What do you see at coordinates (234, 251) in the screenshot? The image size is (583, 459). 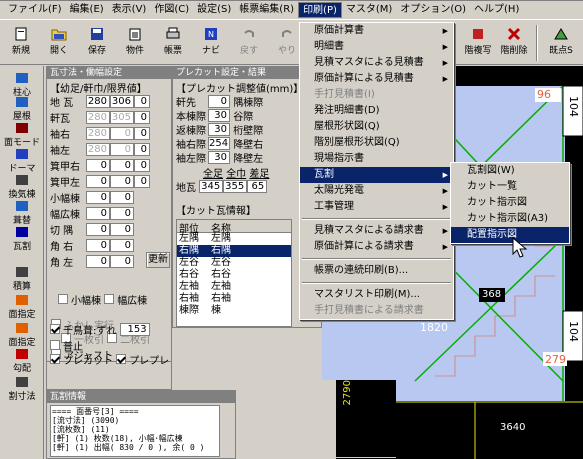 I see `cut-list-row: 右隅 右隅` at bounding box center [234, 251].